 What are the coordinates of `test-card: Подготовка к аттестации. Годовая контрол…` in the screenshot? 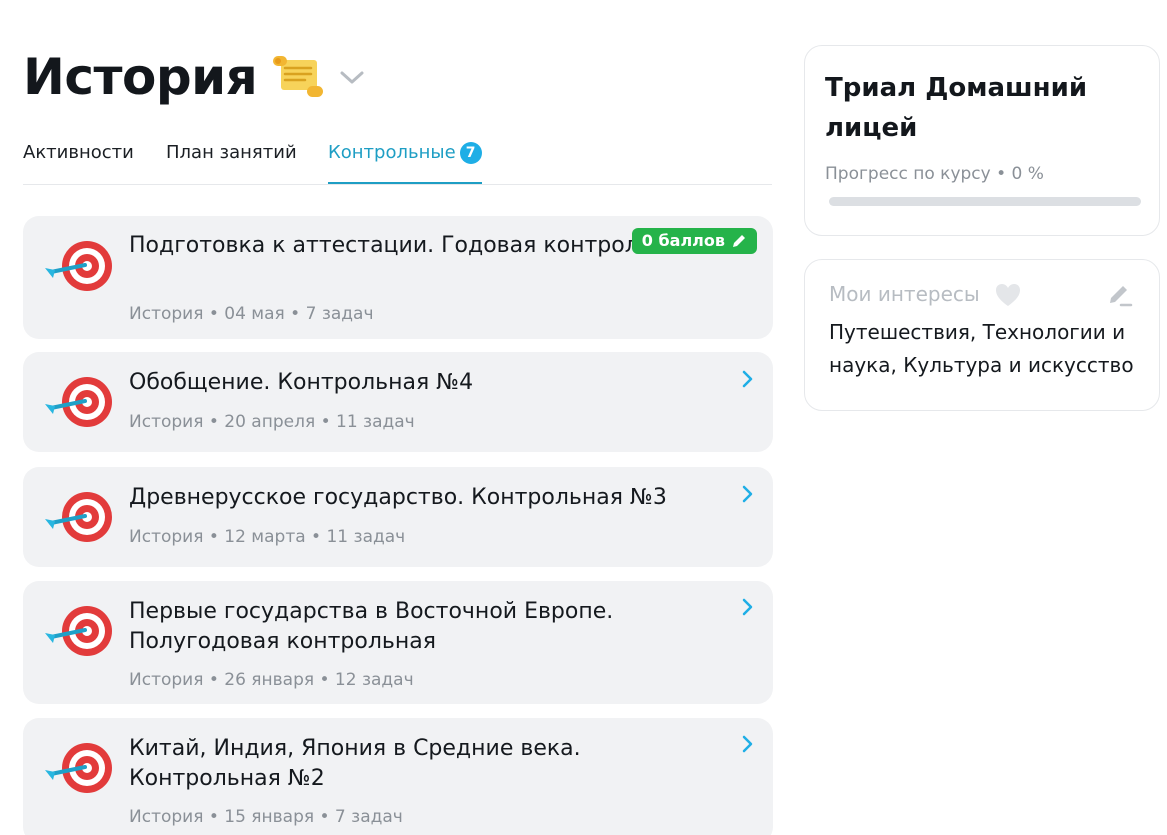 It's located at (398, 277).